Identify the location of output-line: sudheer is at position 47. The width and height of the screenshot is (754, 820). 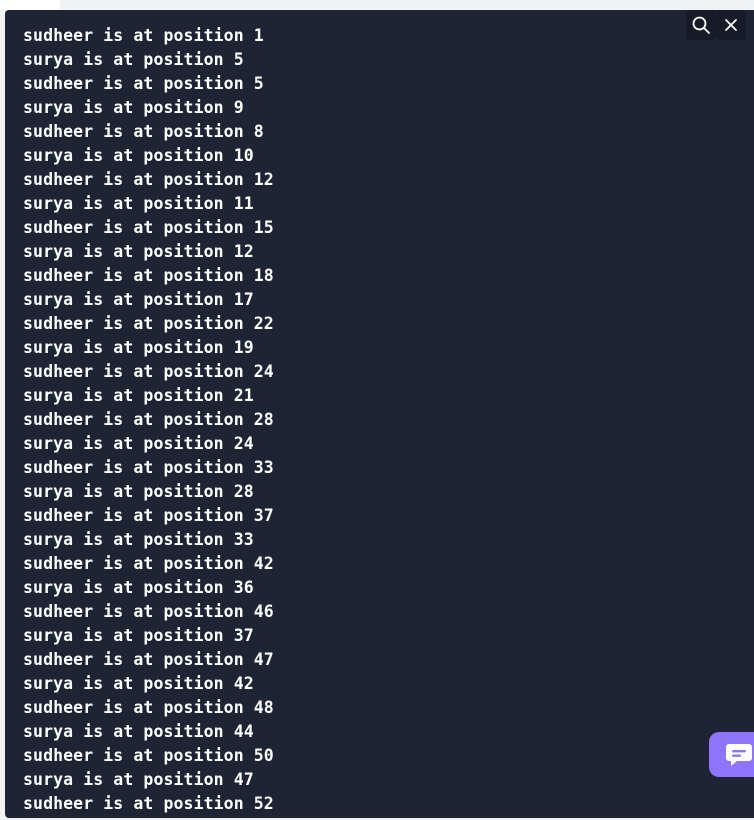
(148, 659).